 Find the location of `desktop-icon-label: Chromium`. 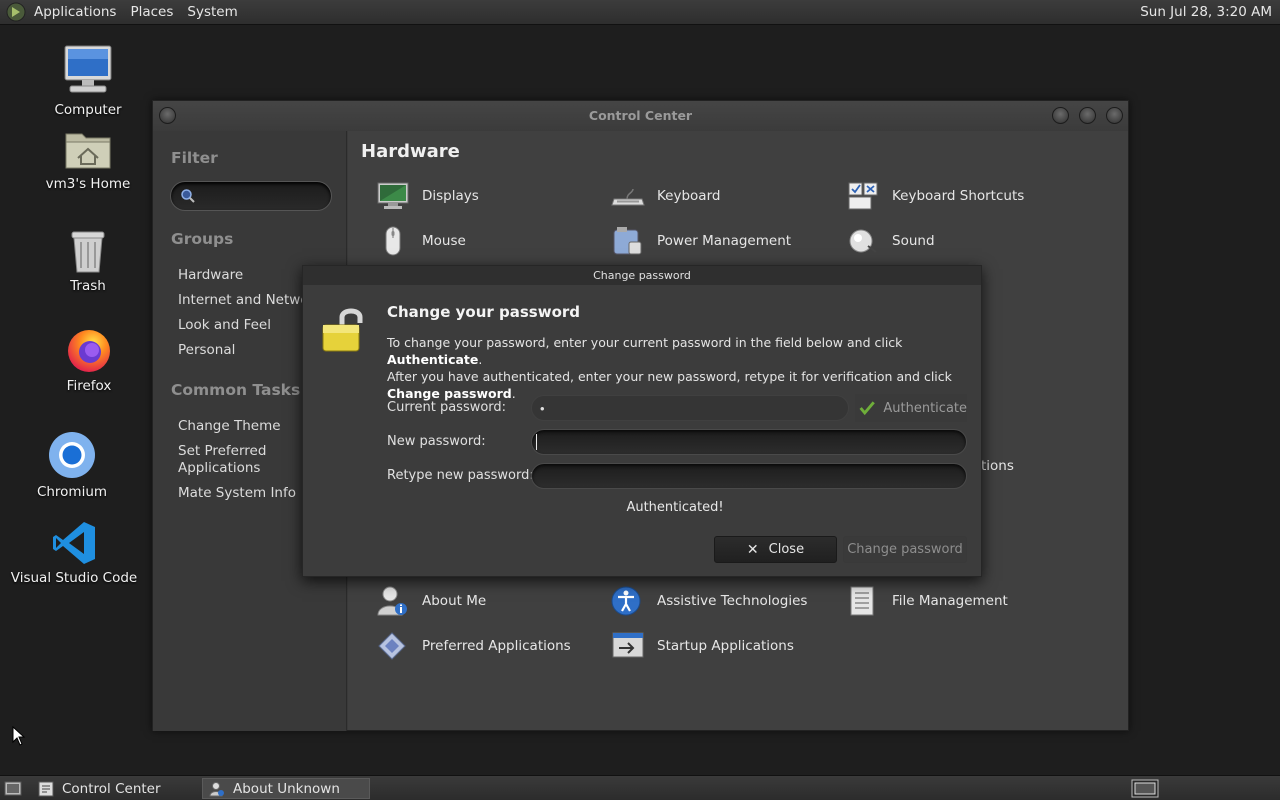

desktop-icon-label: Chromium is located at coordinates (72, 492).